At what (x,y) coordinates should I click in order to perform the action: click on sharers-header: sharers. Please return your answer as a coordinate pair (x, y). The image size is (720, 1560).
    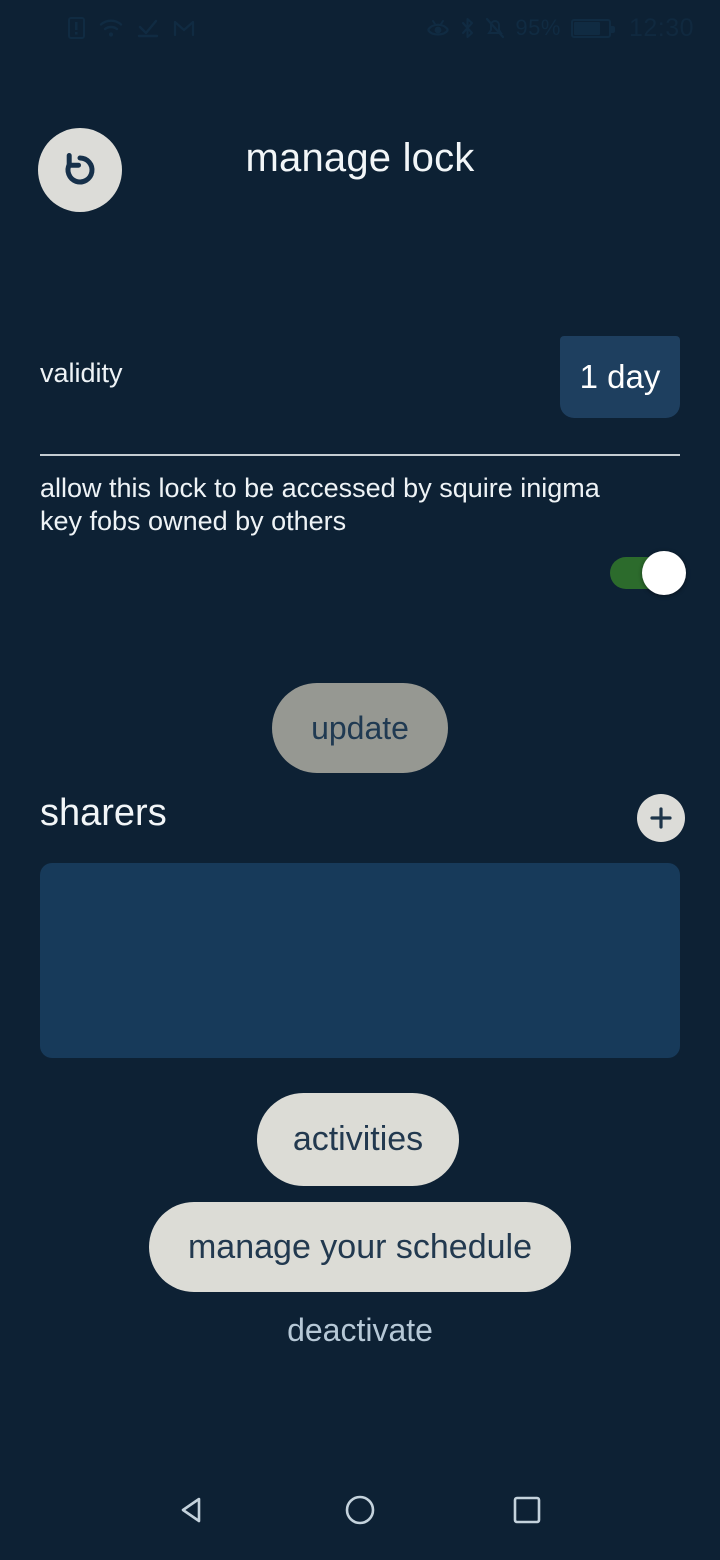
    Looking at the image, I should click on (360, 820).